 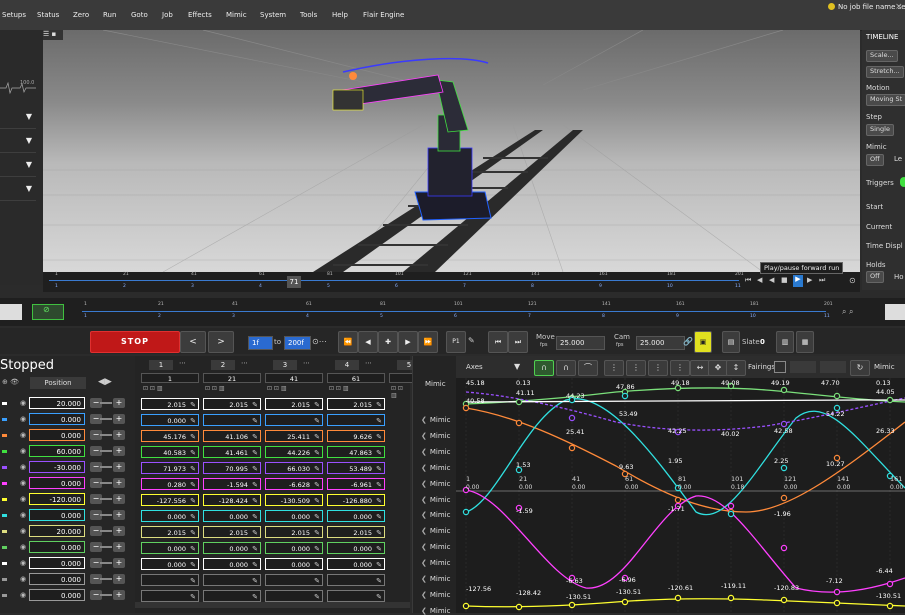 What do you see at coordinates (232, 484) in the screenshot?
I see `keyframe-cell: -1.594 ✎` at bounding box center [232, 484].